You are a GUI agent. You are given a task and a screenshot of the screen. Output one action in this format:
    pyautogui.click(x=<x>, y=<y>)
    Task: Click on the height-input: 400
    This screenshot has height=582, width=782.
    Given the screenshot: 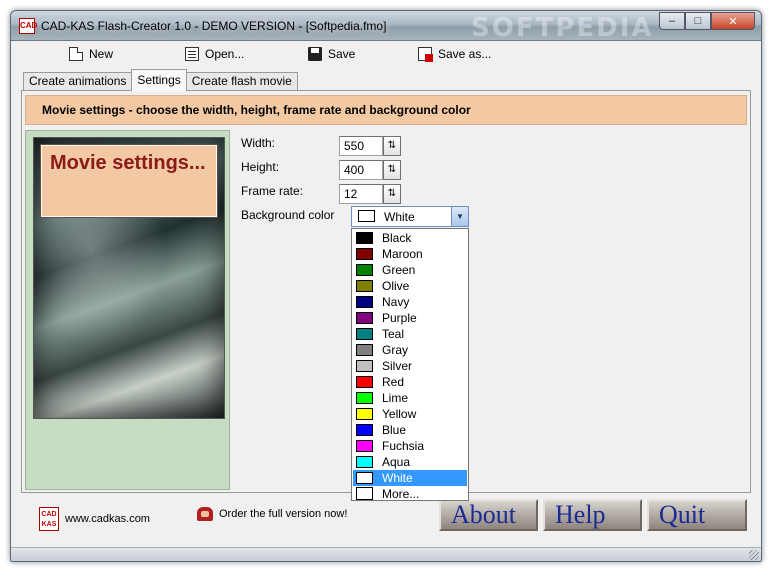 What is the action you would take?
    pyautogui.click(x=361, y=170)
    